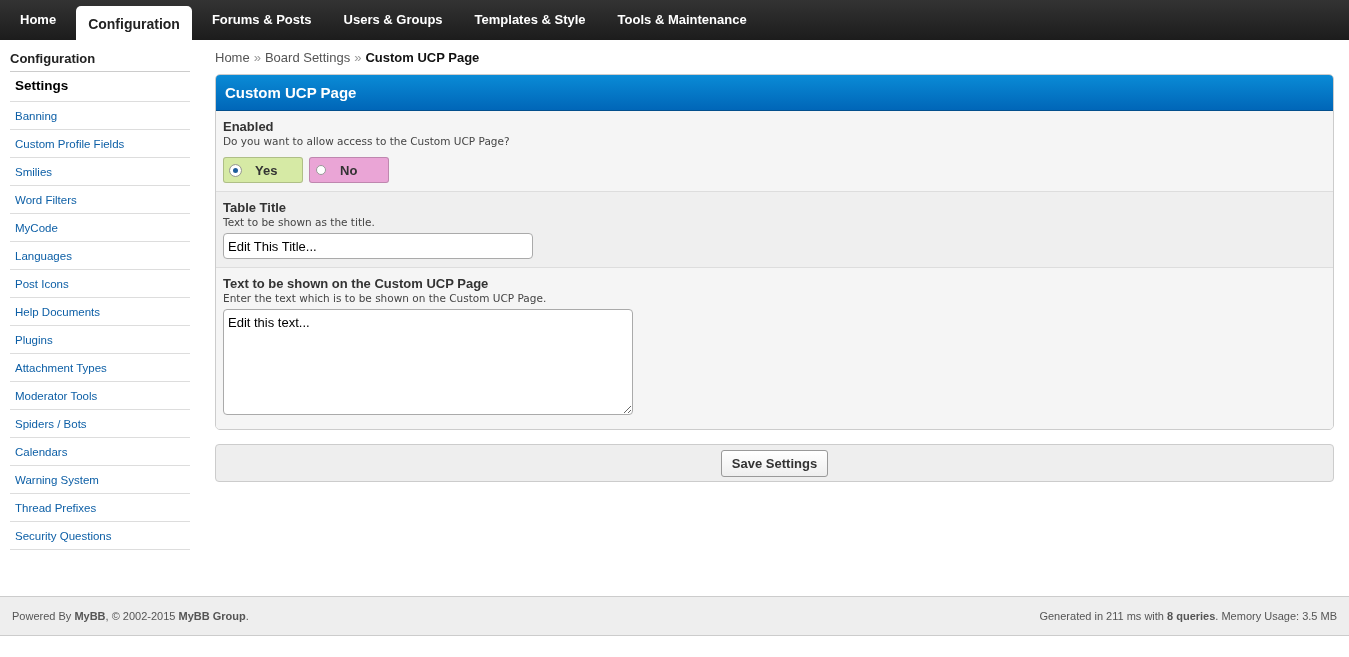 This screenshot has height=657, width=1349. I want to click on sidebar-item: Word Filters, so click(100, 200).